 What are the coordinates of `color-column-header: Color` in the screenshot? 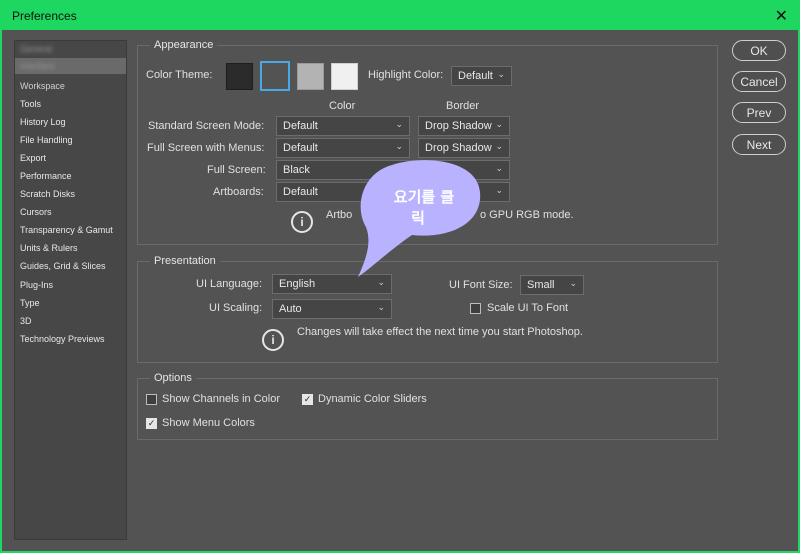 It's located at (342, 106).